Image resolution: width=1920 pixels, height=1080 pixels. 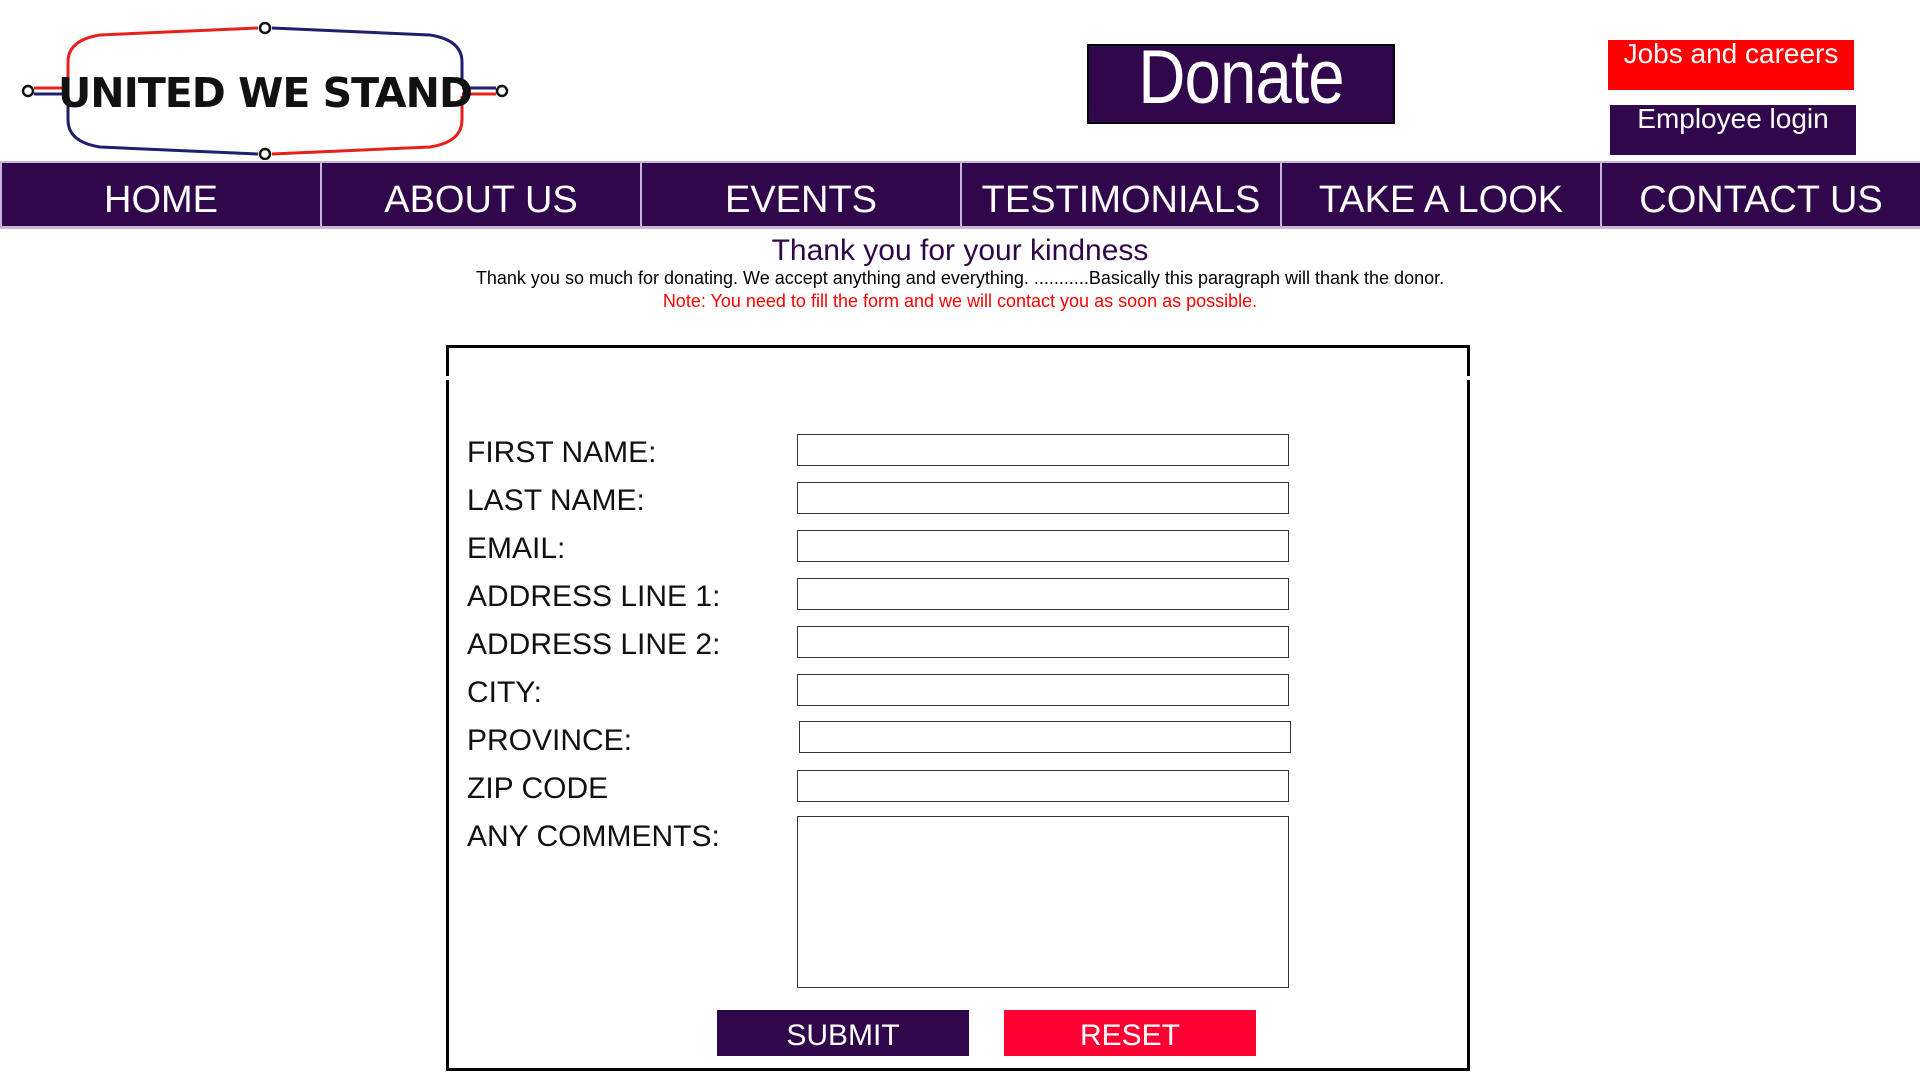 I want to click on logo: UNITED WE STAND, so click(x=265, y=91).